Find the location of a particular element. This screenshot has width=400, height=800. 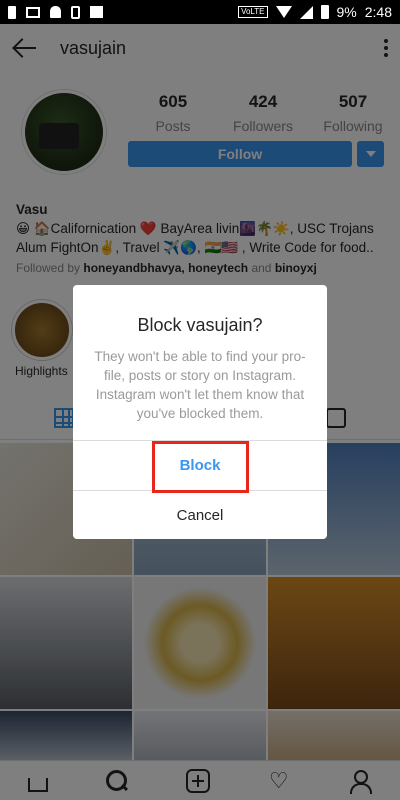

alert-icon is located at coordinates (12, 12).